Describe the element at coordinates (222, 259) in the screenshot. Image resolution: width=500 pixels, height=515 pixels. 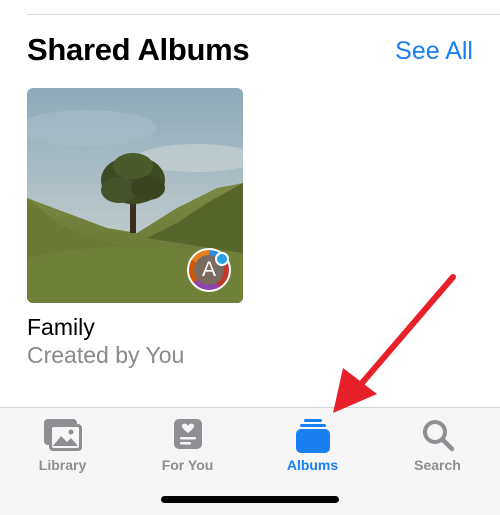
I see `avatar-status-dot` at that location.